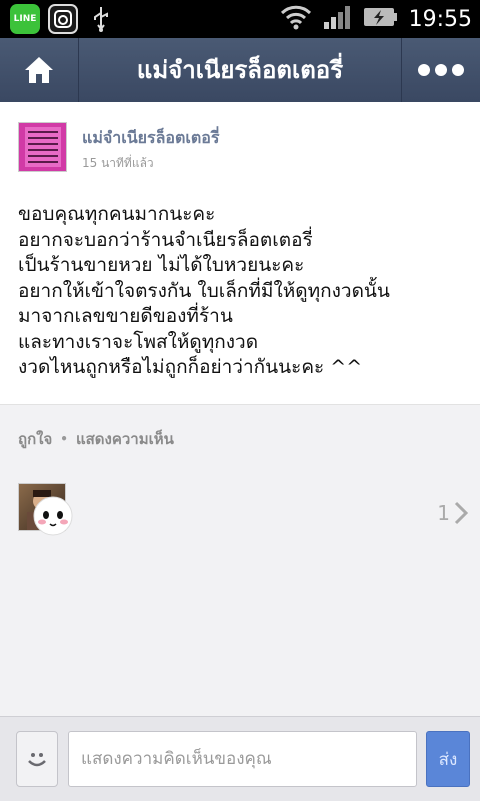 The width and height of the screenshot is (480, 801). I want to click on line-icon: LINE, so click(25, 19).